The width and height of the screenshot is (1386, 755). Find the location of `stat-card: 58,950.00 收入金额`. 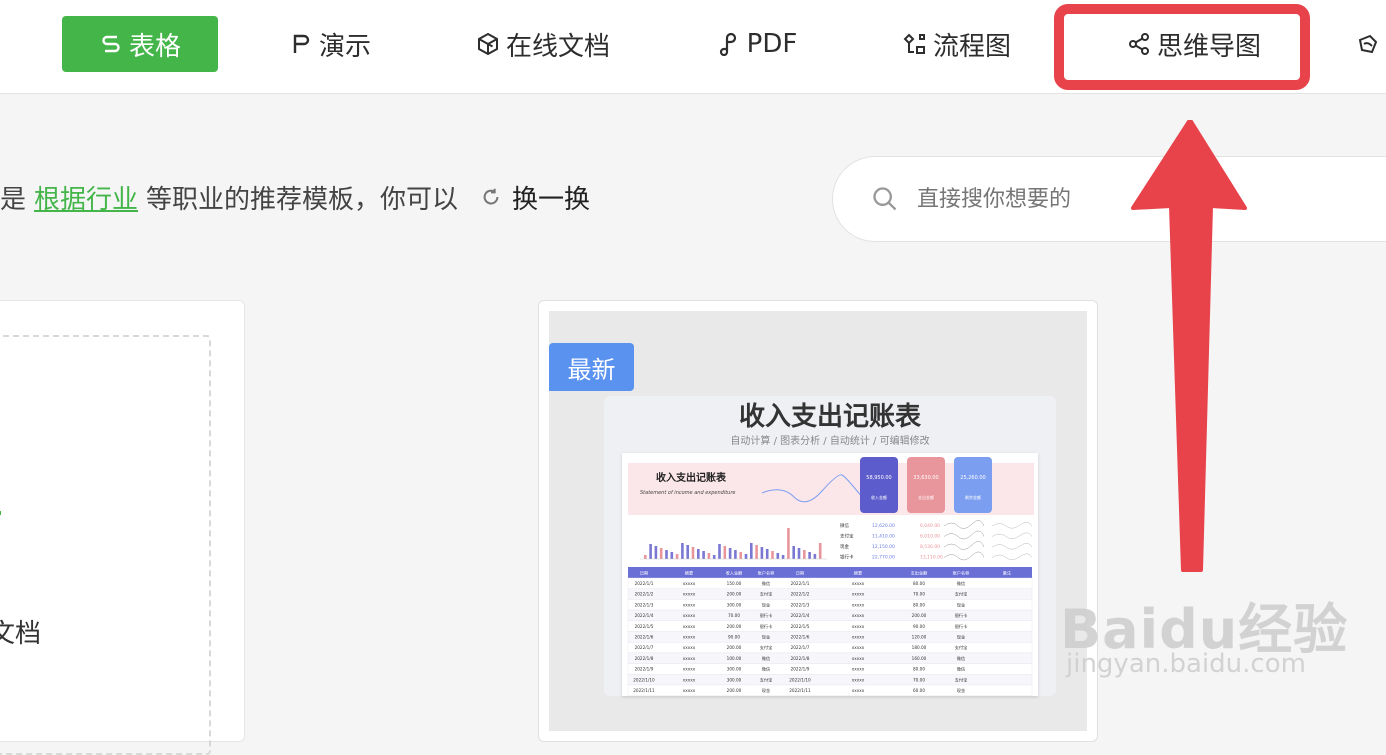

stat-card: 58,950.00 收入金额 is located at coordinates (879, 485).